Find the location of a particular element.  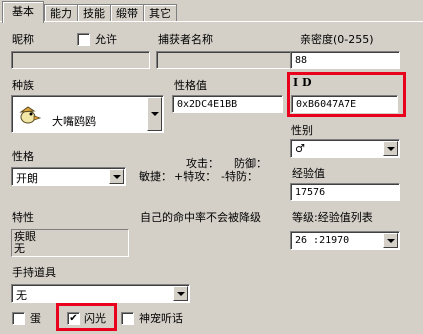

id-highlight-box is located at coordinates (346, 94).